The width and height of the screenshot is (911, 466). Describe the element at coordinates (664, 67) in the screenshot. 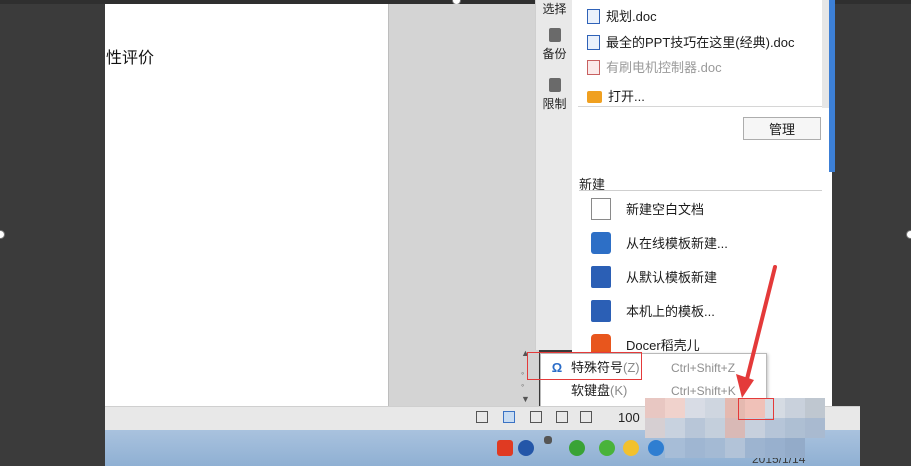

I see `recent-file-name: 有刷电机控制器.doc` at that location.